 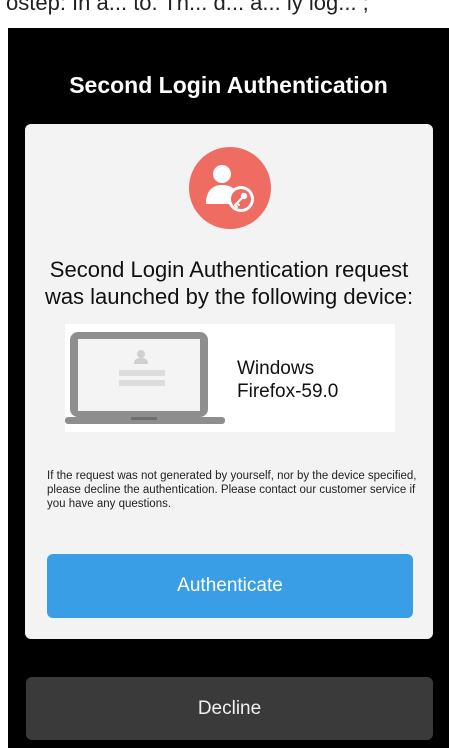 What do you see at coordinates (287, 380) in the screenshot?
I see `device-details: Windows Firefox-59.0` at bounding box center [287, 380].